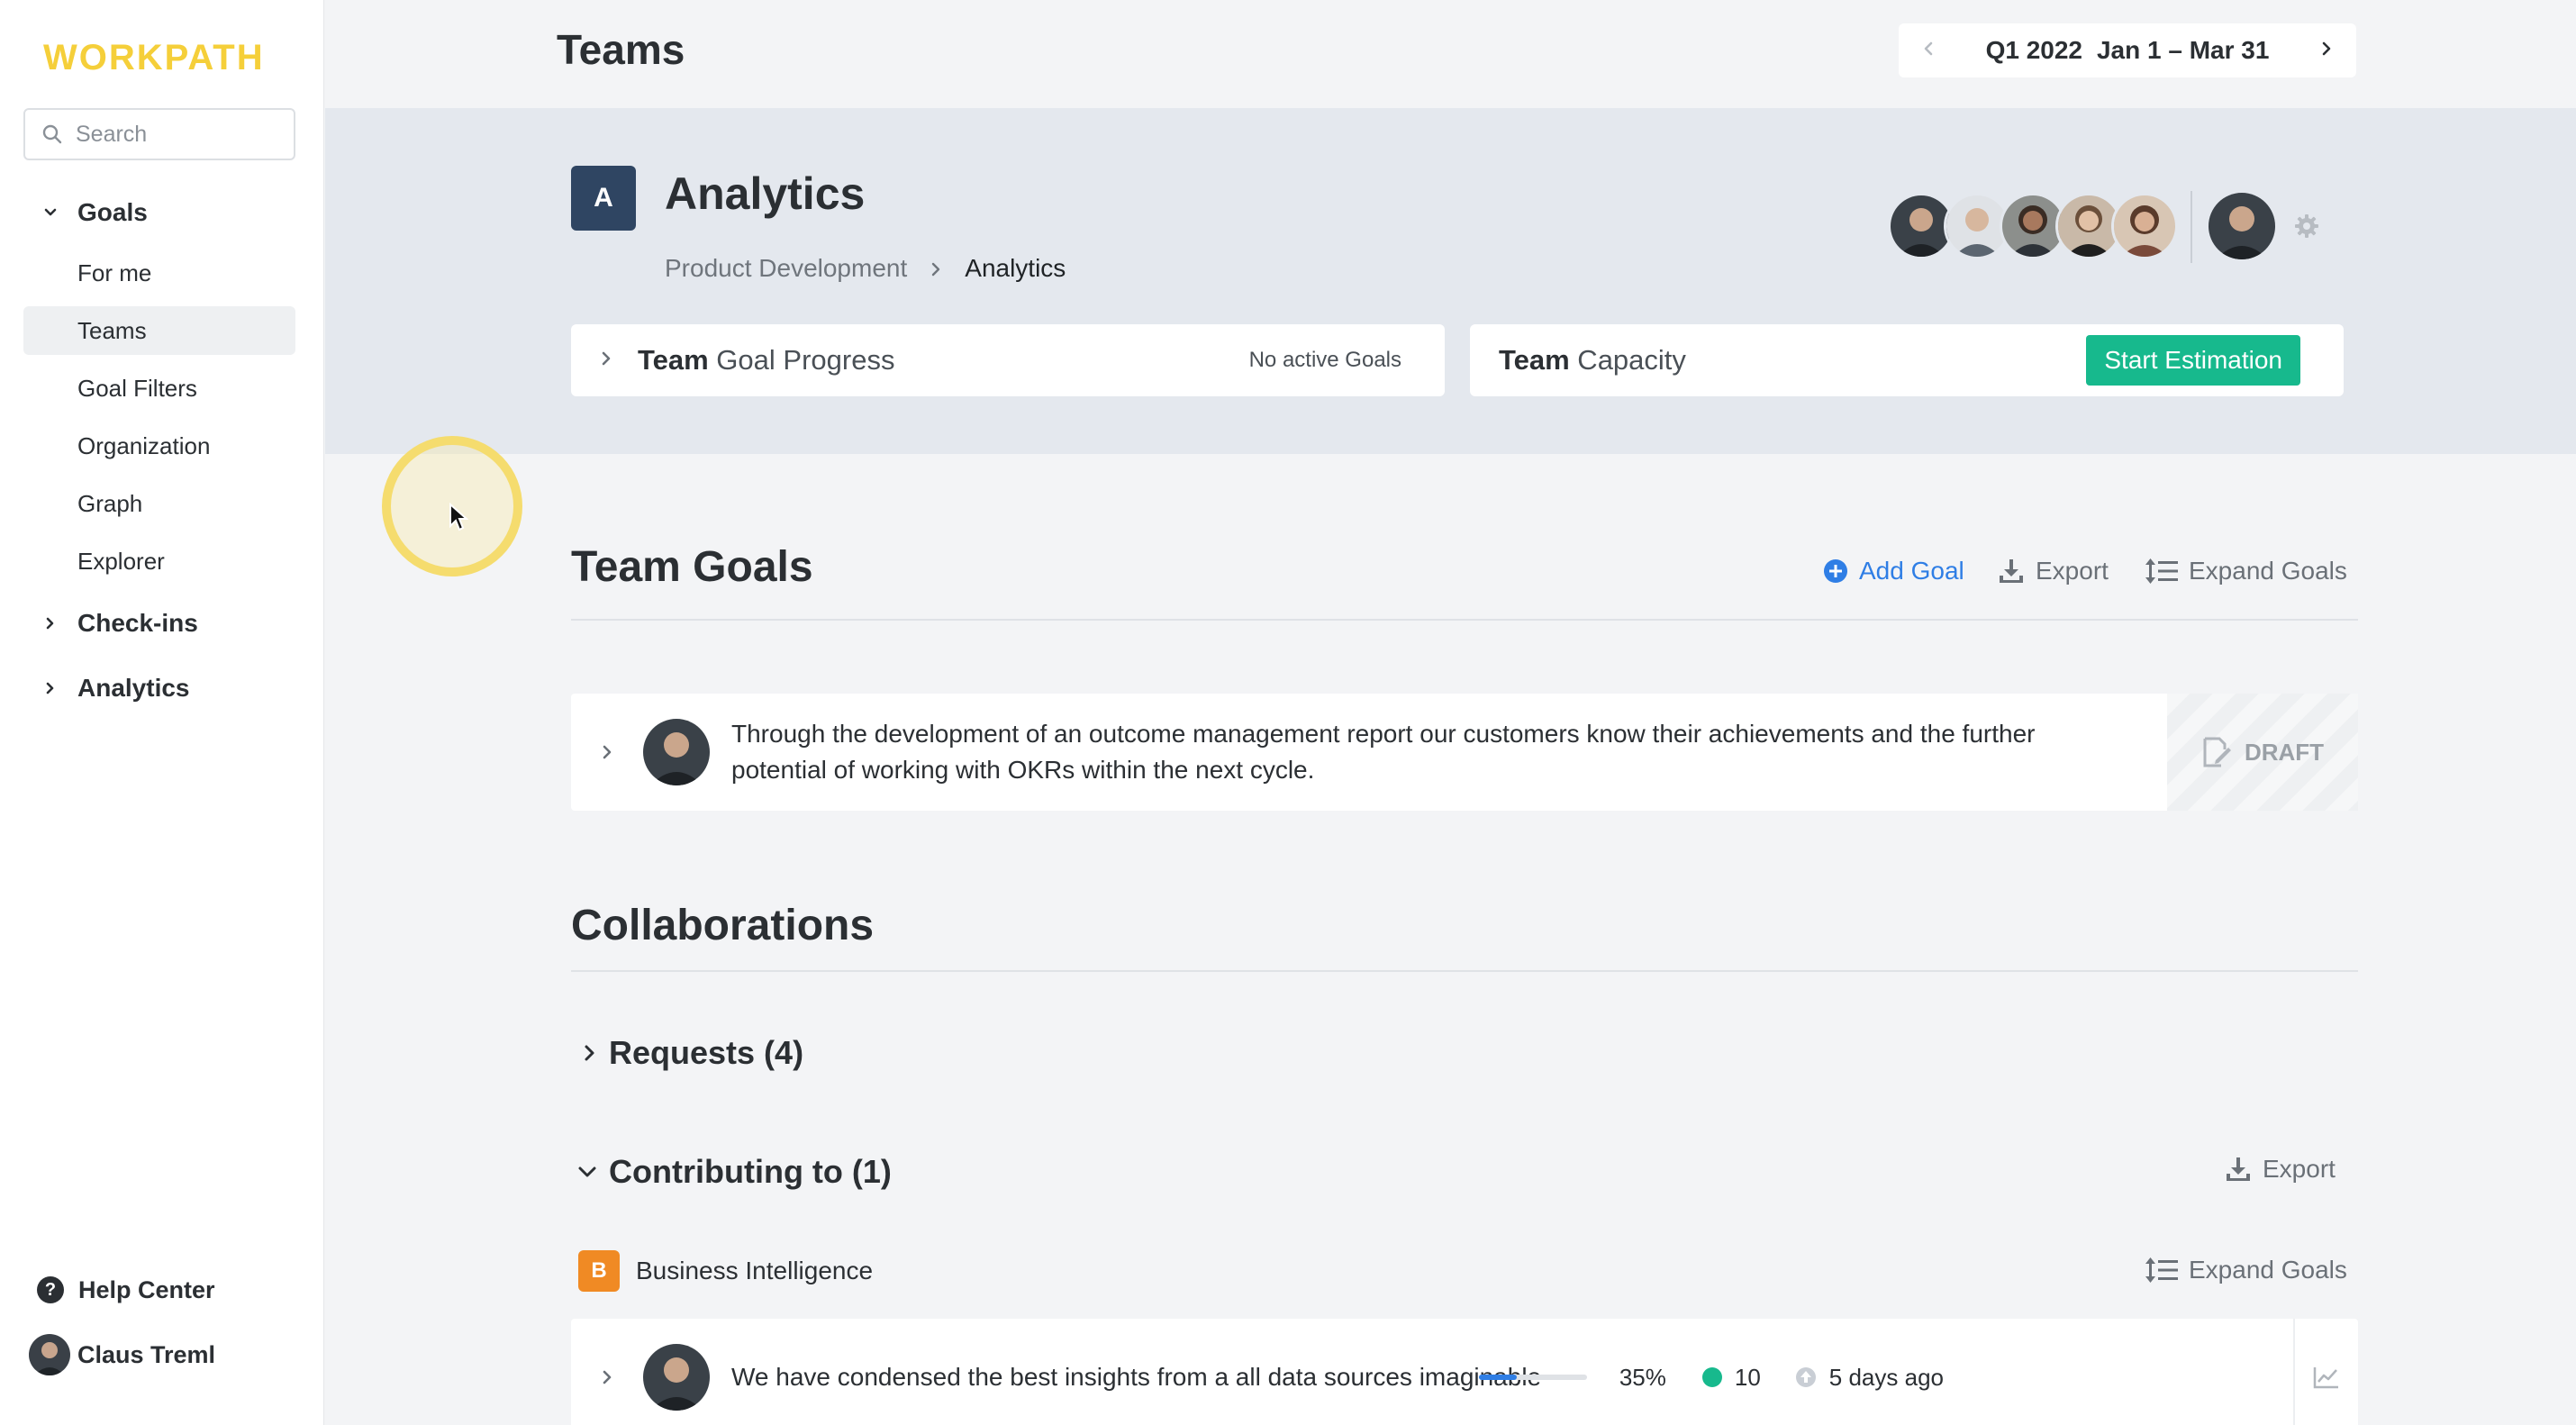 The height and width of the screenshot is (1425, 2576). I want to click on nav-section-check-ins: Check-ins, so click(159, 623).